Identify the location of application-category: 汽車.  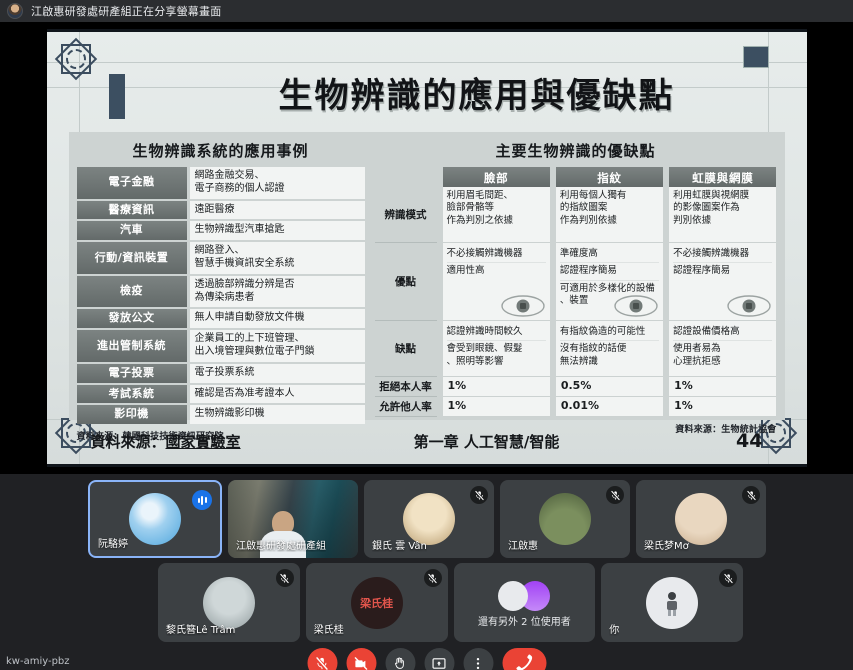
(131, 231).